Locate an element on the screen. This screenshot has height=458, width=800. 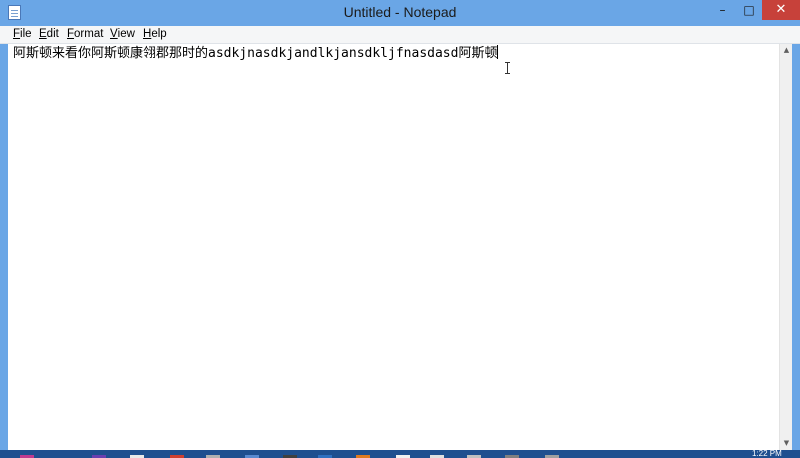
menu-view: View is located at coordinates (122, 34).